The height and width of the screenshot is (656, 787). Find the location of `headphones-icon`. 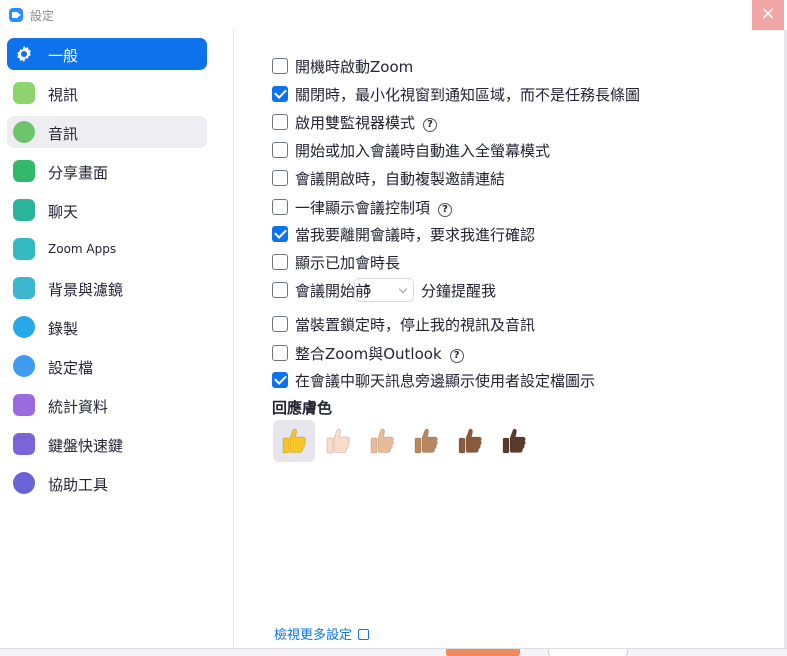

headphones-icon is located at coordinates (24, 132).